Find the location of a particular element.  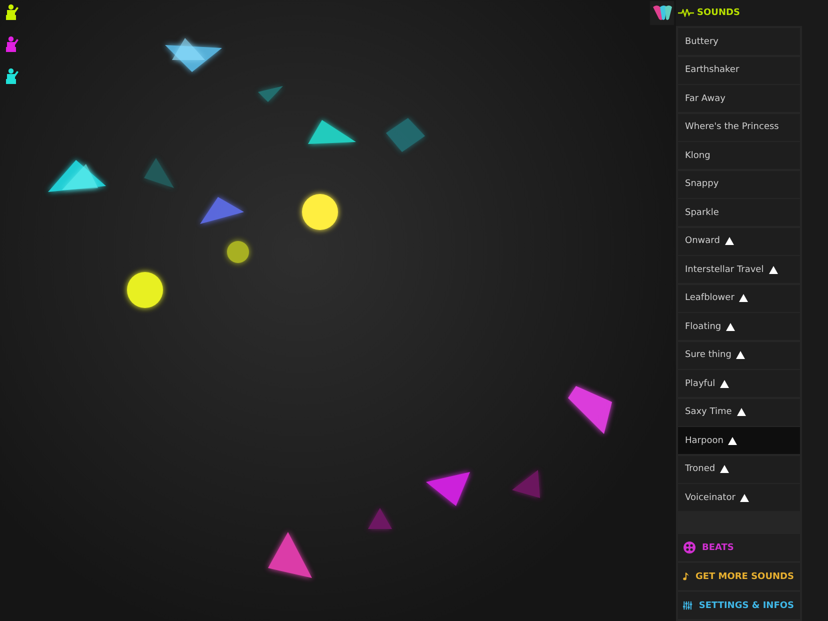

settings-menu-button: SETTINGS & INFOS is located at coordinates (739, 605).